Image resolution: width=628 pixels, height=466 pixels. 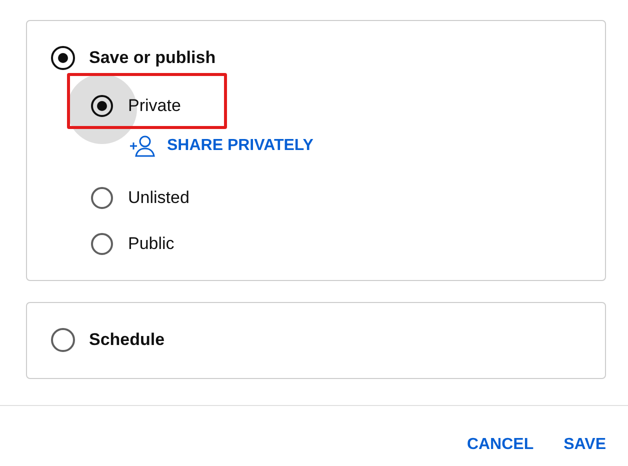 I want to click on cancel-button: CANCEL, so click(x=500, y=445).